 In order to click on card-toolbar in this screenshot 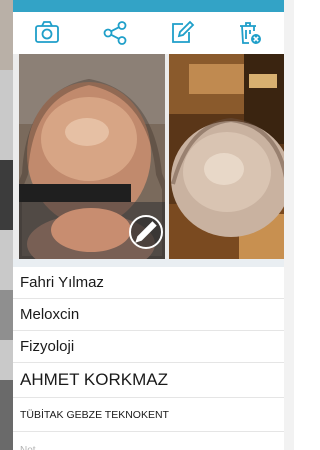, I will do `click(148, 33)`.